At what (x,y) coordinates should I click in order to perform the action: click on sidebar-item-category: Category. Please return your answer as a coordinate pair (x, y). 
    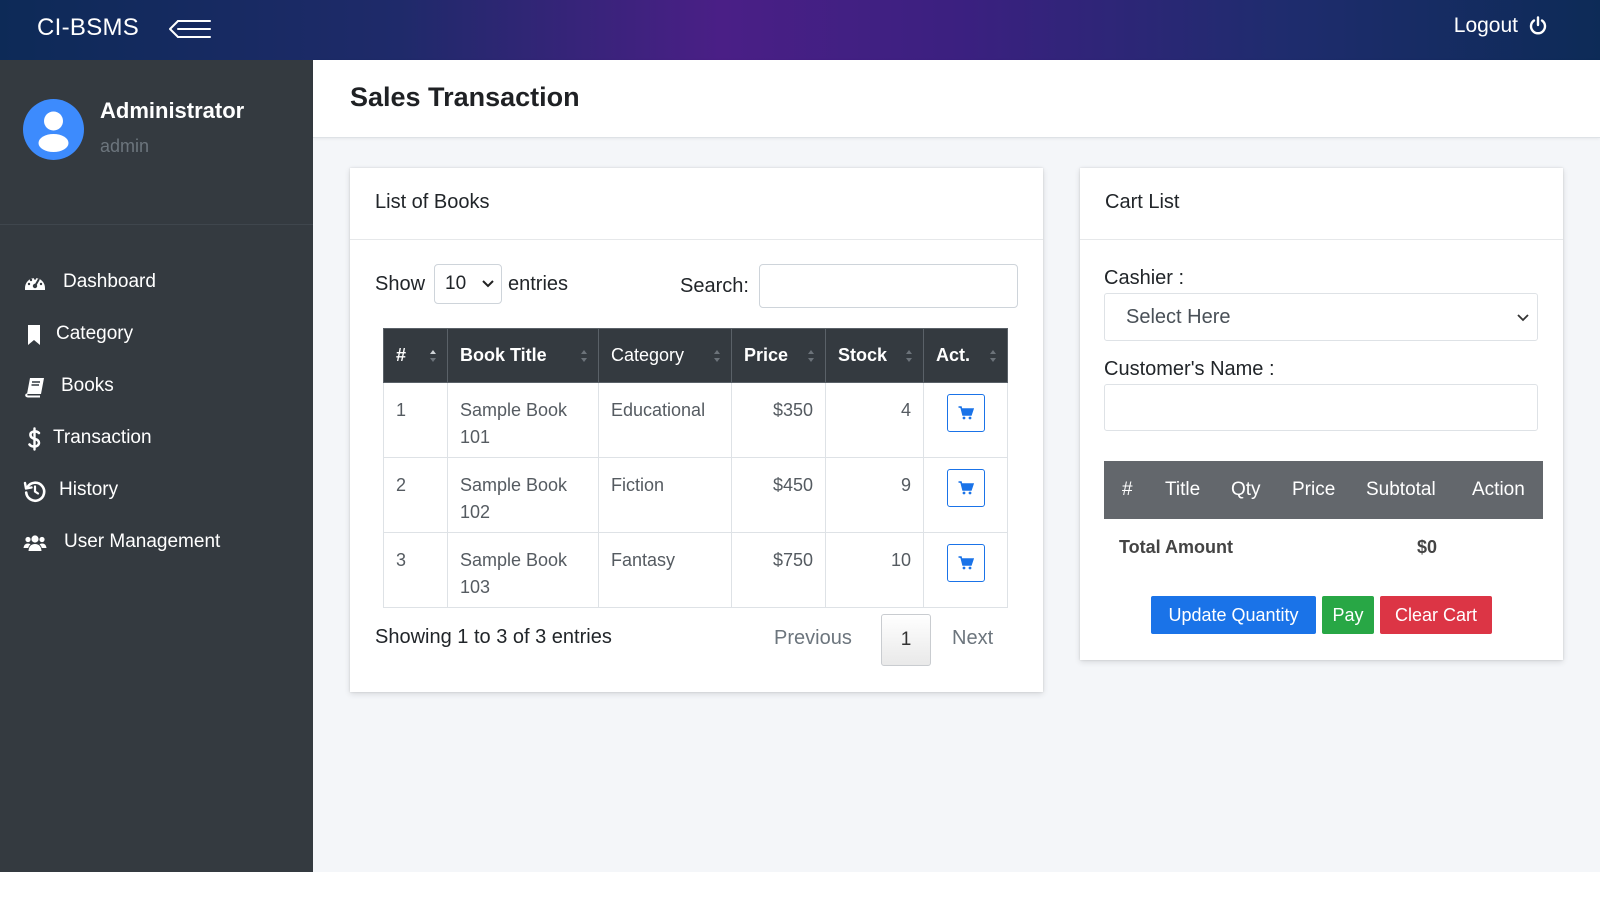
    Looking at the image, I should click on (156, 335).